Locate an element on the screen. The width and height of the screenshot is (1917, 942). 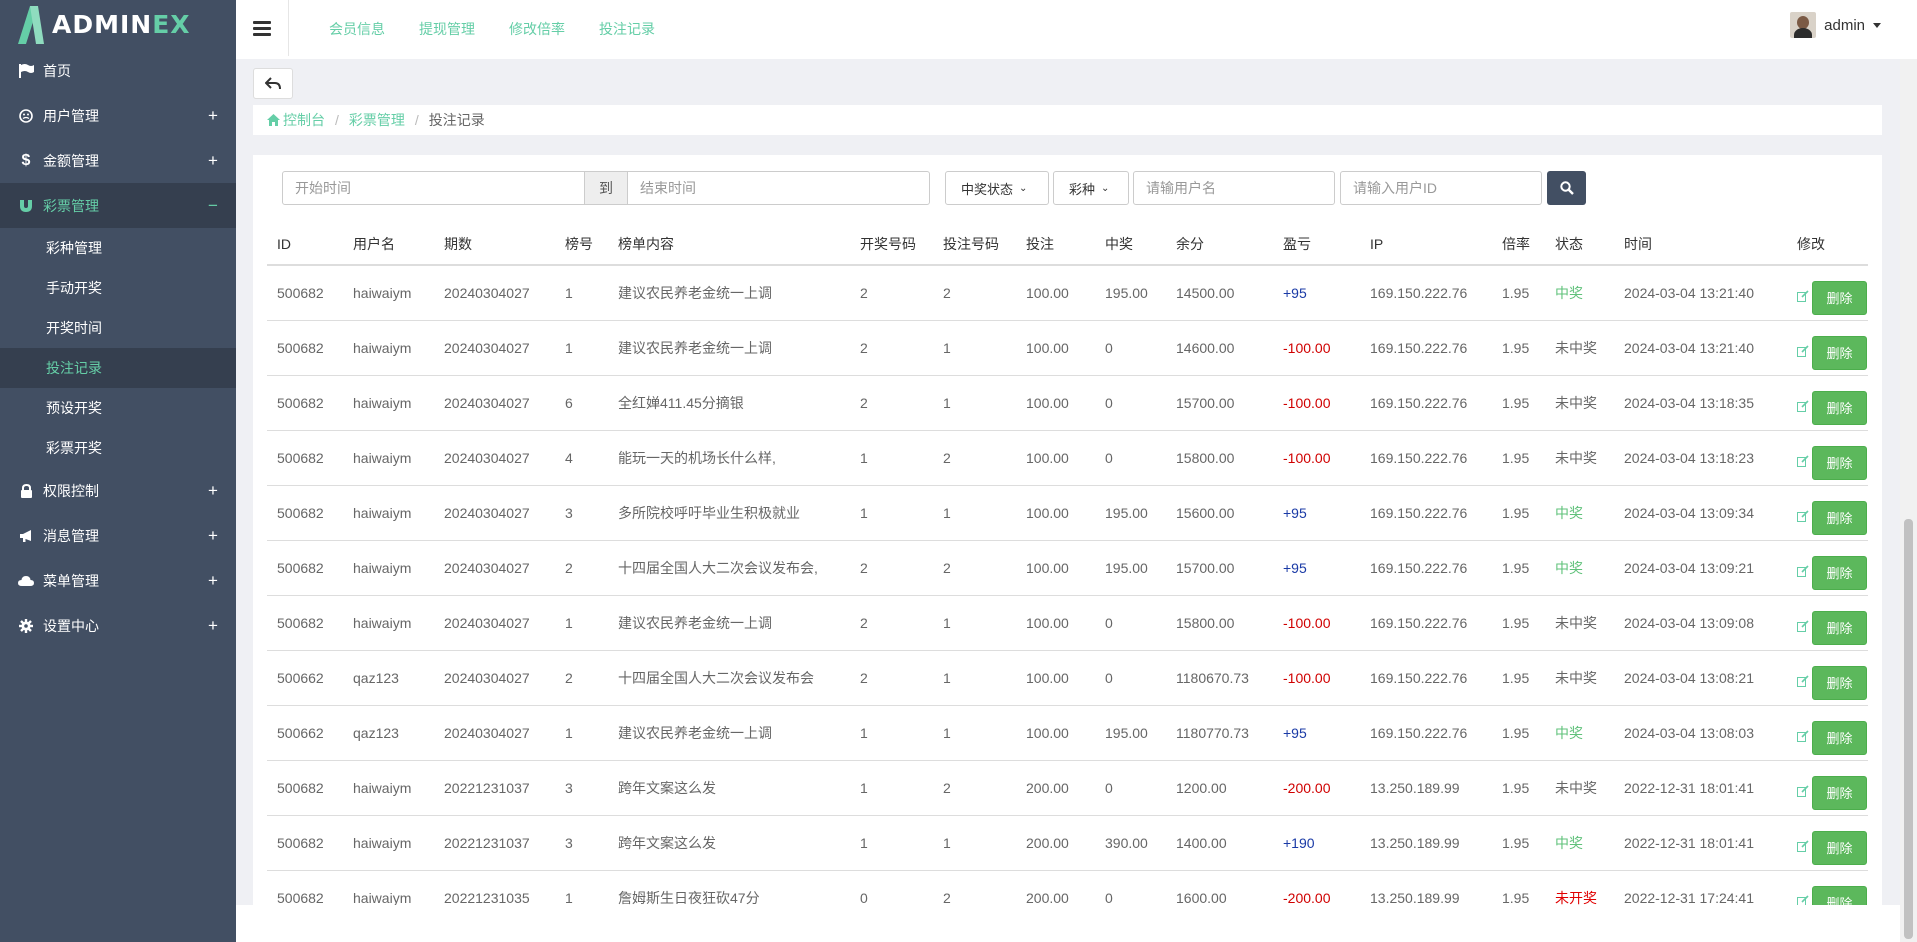
column-header: 开奖号码 is located at coordinates (891, 245).